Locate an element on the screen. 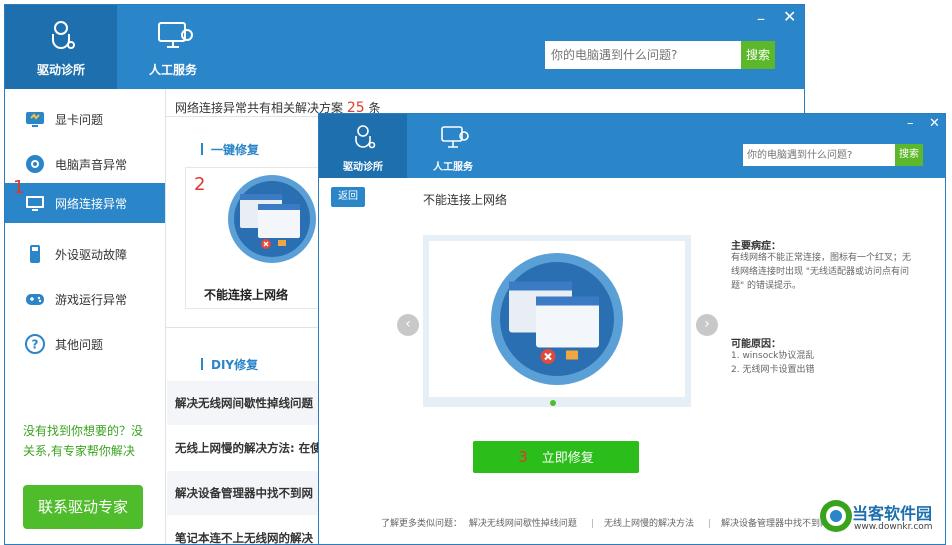 The image size is (952, 545). sidebar-item-label: 外设驱动故障 is located at coordinates (91, 255).